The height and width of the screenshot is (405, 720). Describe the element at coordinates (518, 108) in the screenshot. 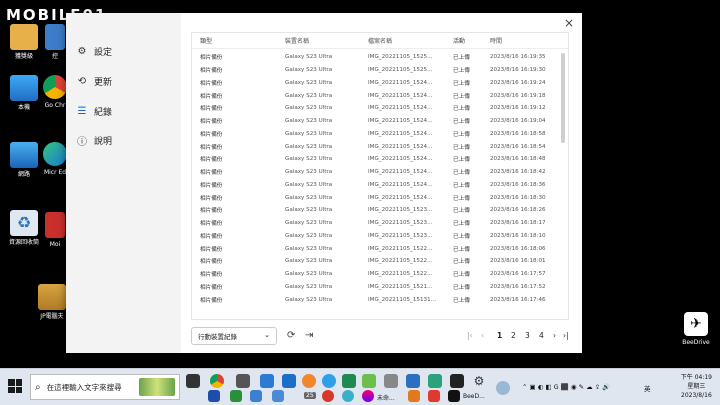

I see `cell-time: 2023/8/16 16:19:12` at that location.